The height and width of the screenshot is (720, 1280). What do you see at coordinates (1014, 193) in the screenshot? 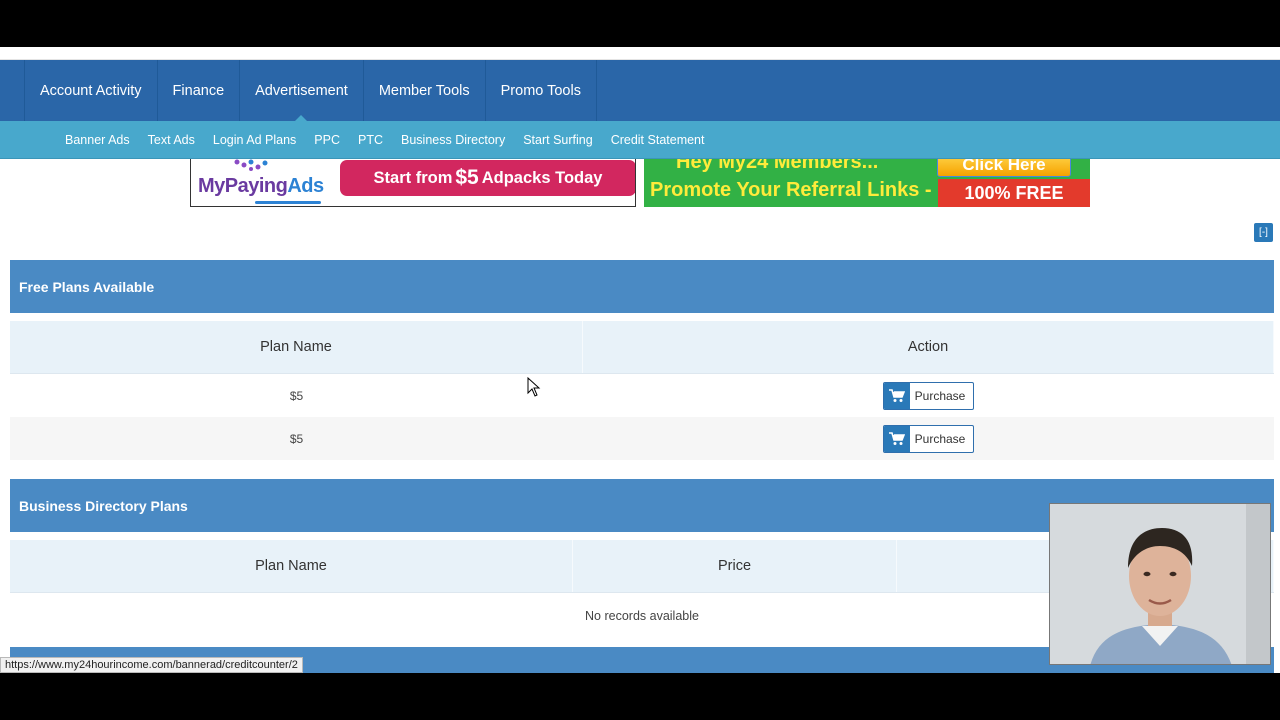
I see `banner-free: 100% FREE` at bounding box center [1014, 193].